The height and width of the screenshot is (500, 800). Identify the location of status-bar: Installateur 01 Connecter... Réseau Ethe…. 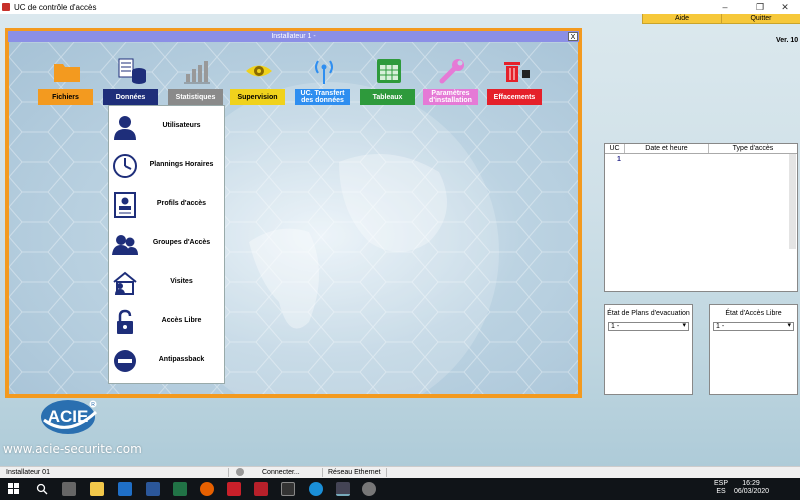
(400, 472).